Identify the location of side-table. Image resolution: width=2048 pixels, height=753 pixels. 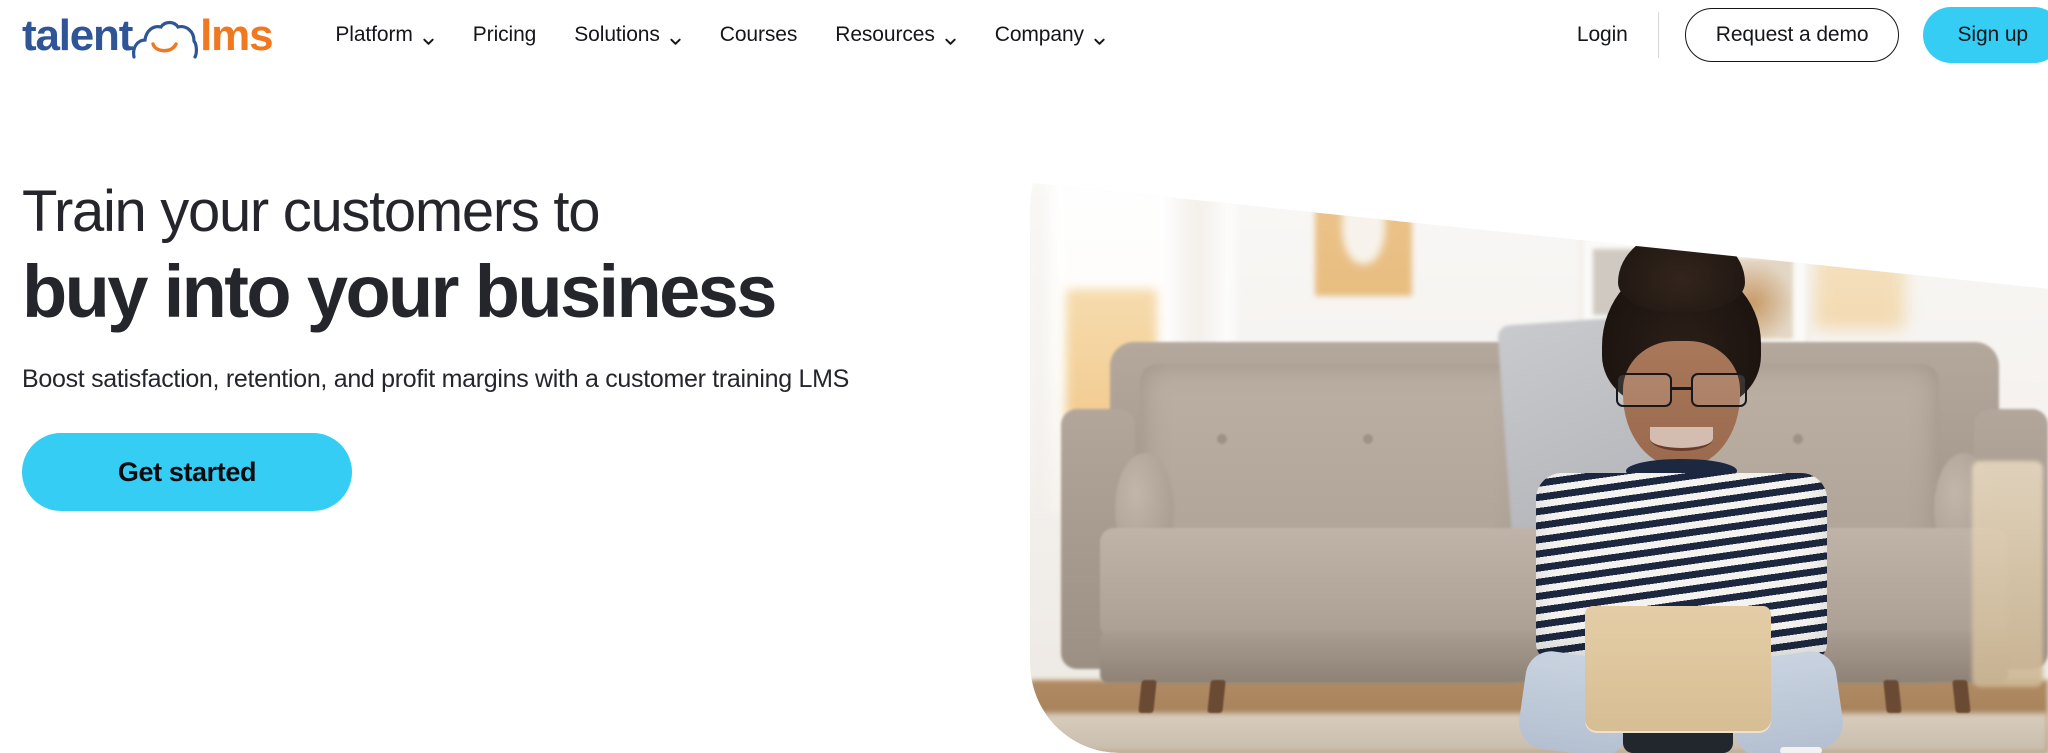
(2007, 574).